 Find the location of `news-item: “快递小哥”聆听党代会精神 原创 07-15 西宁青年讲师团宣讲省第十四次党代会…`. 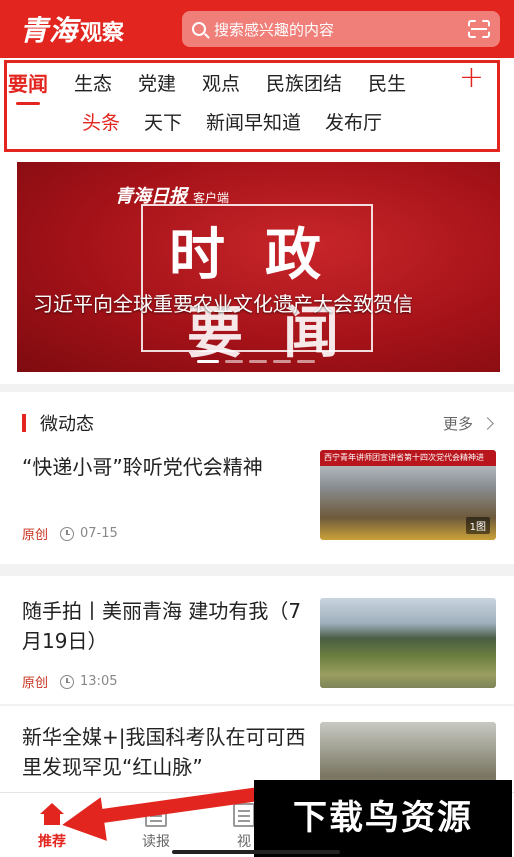

news-item: “快递小哥”聆听党代会精神 原创 07-15 西宁青年讲师团宣讲省第十四次党代会… is located at coordinates (257, 504).